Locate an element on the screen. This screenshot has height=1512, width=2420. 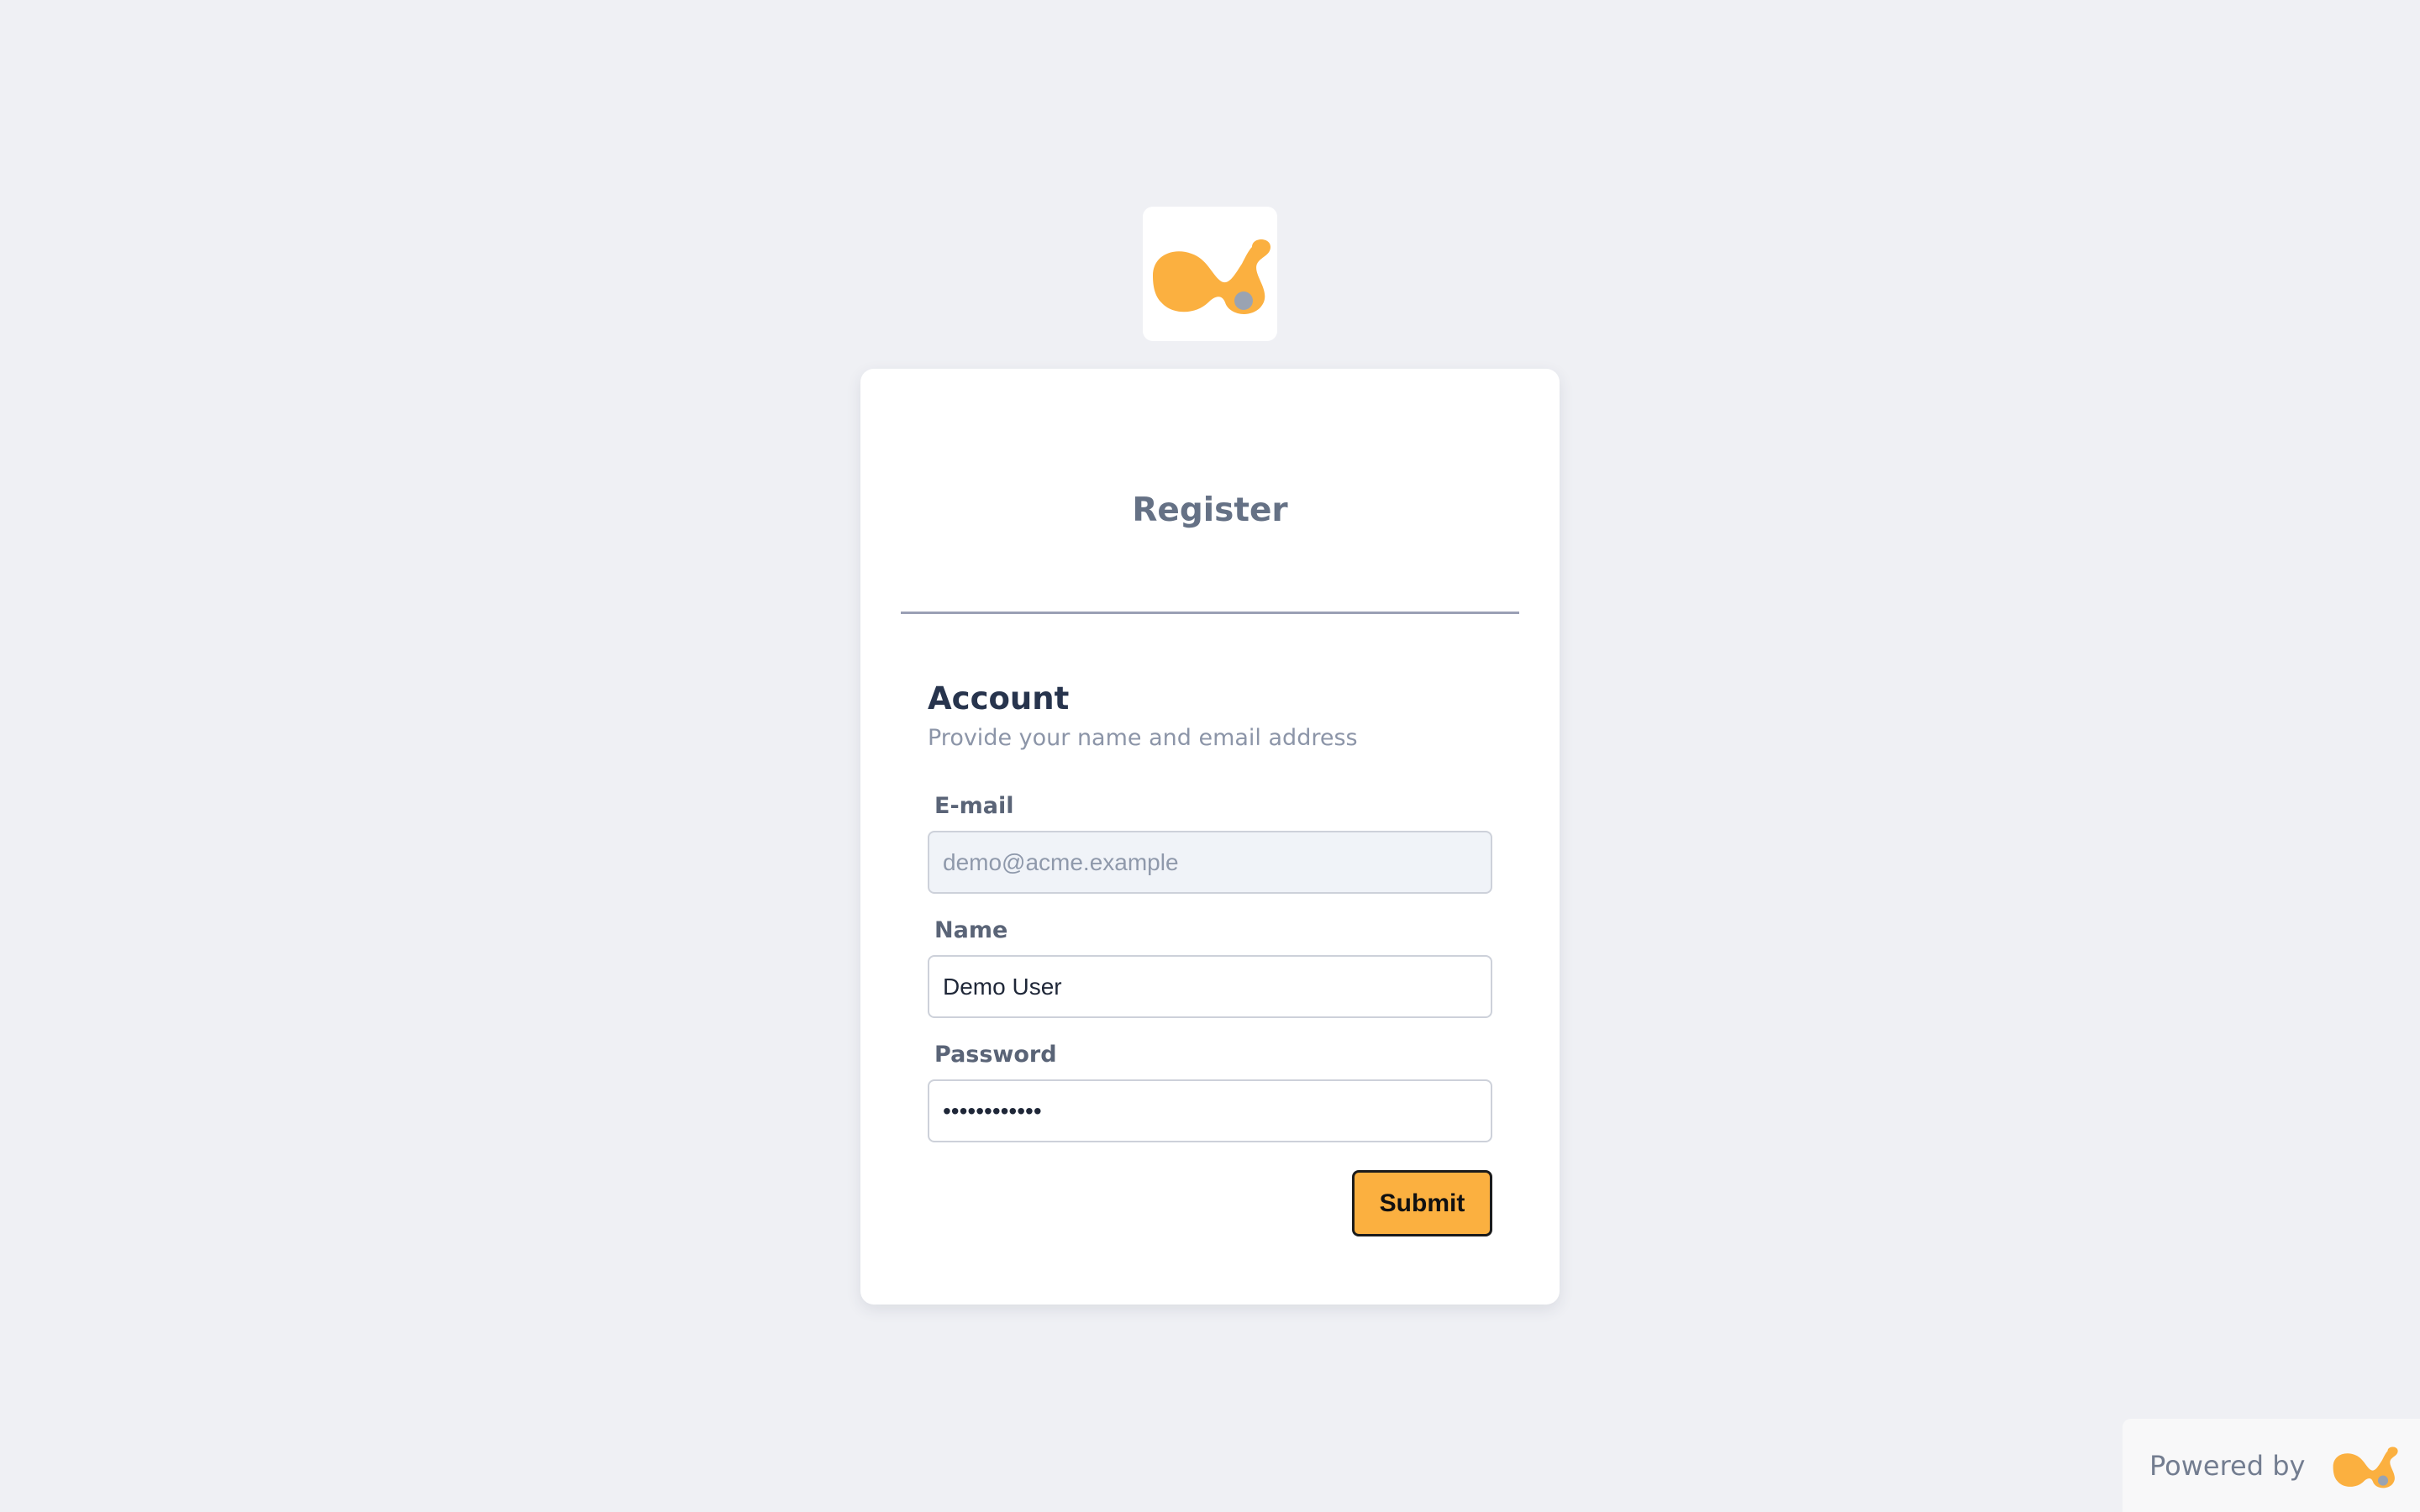
powered-by-badge: Powered by is located at coordinates (2271, 1465).